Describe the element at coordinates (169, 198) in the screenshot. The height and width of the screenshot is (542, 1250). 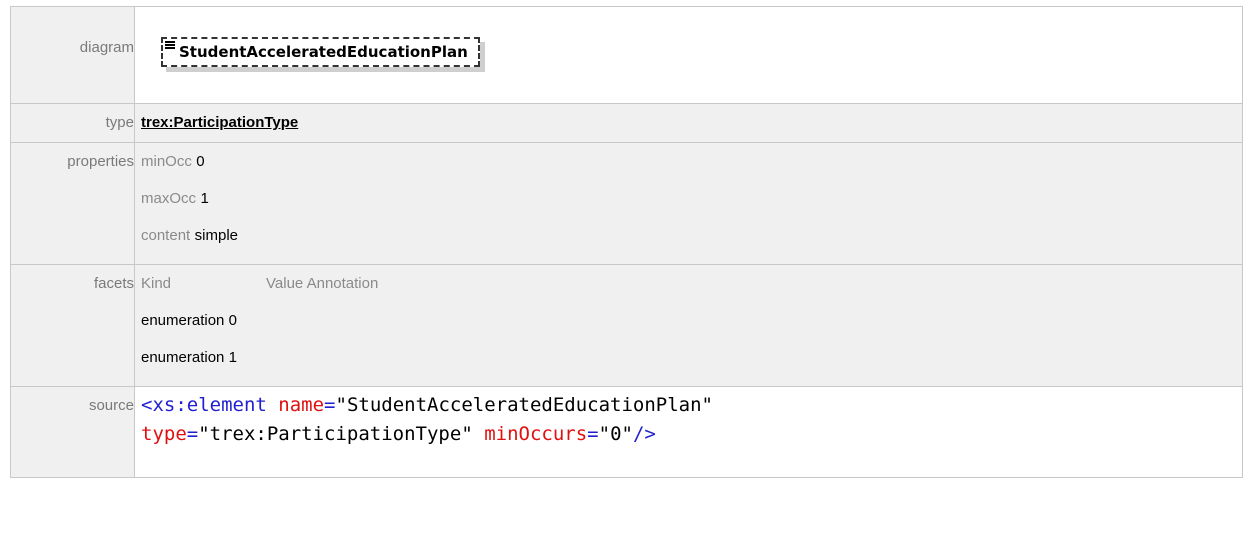
I see `property-key: maxOcc` at that location.